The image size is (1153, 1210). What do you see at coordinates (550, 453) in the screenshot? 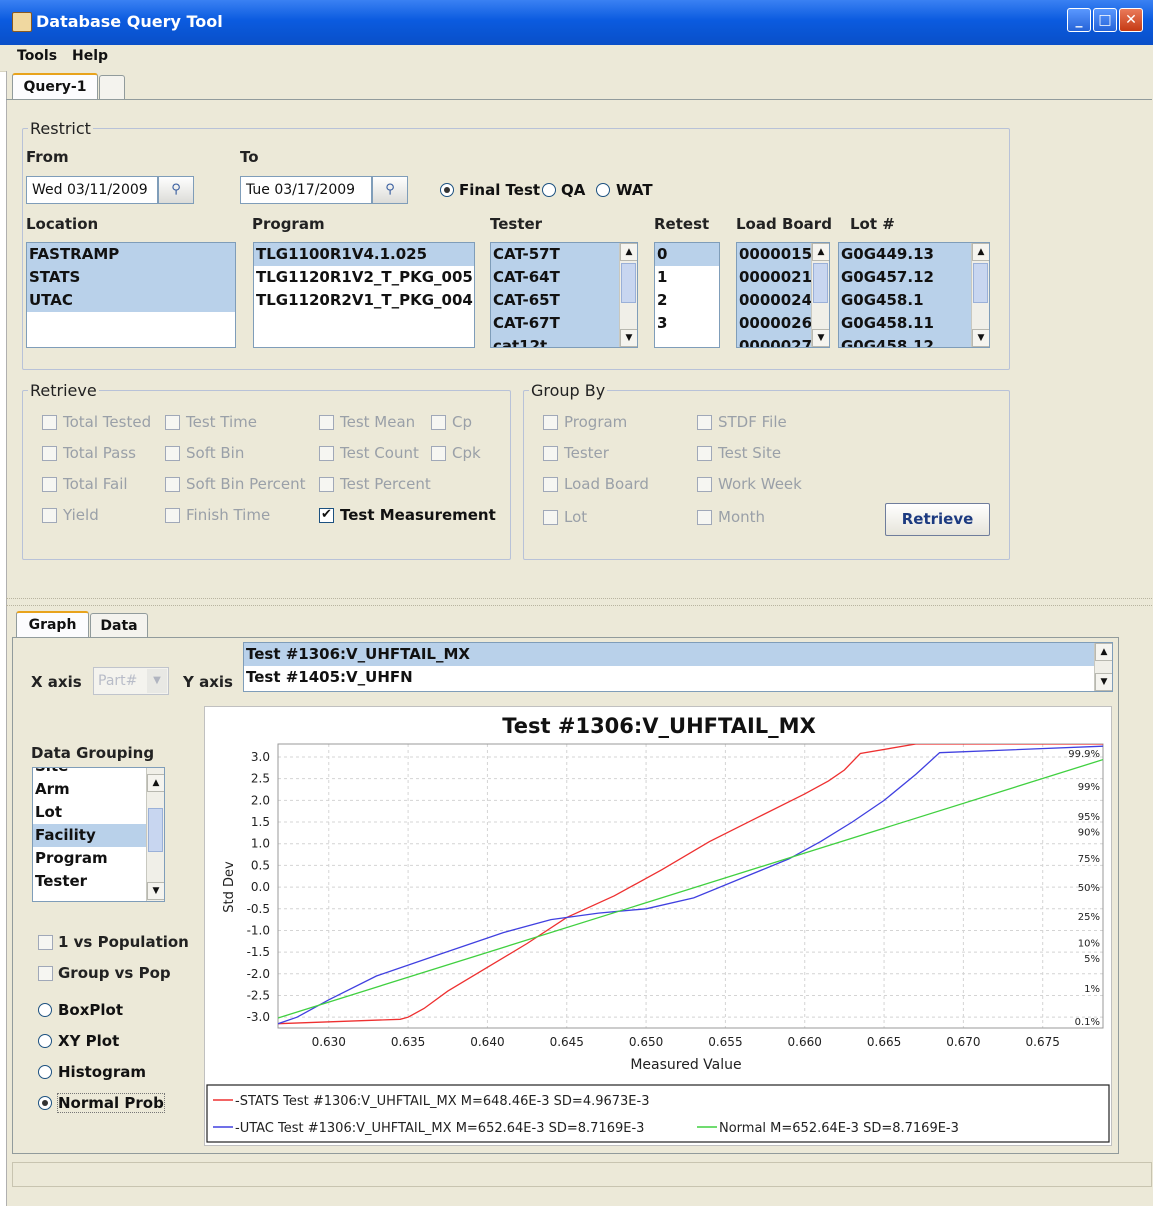
I see `group-tester-checkbox` at bounding box center [550, 453].